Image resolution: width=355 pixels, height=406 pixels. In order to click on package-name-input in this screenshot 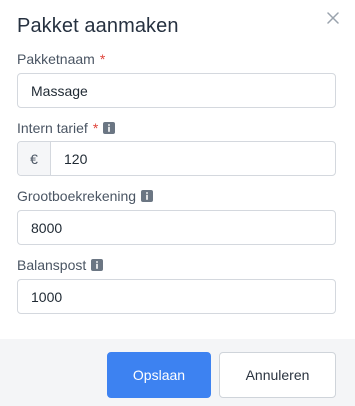, I will do `click(176, 90)`.